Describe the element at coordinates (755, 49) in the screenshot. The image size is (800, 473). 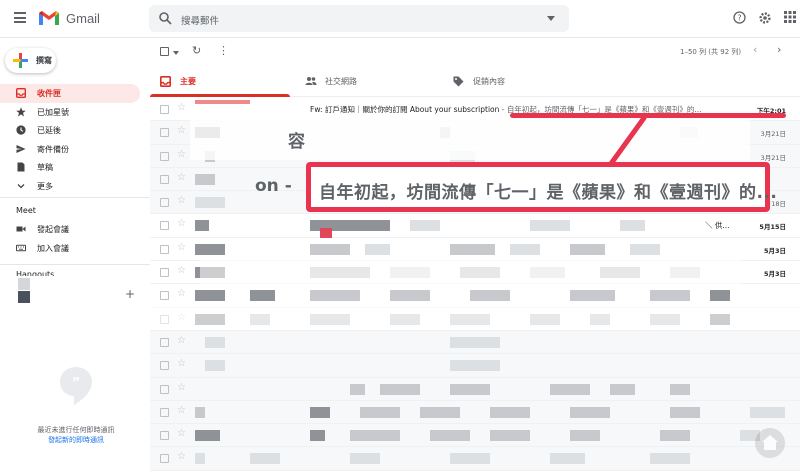
I see `prev-page-icon: ‹` at that location.